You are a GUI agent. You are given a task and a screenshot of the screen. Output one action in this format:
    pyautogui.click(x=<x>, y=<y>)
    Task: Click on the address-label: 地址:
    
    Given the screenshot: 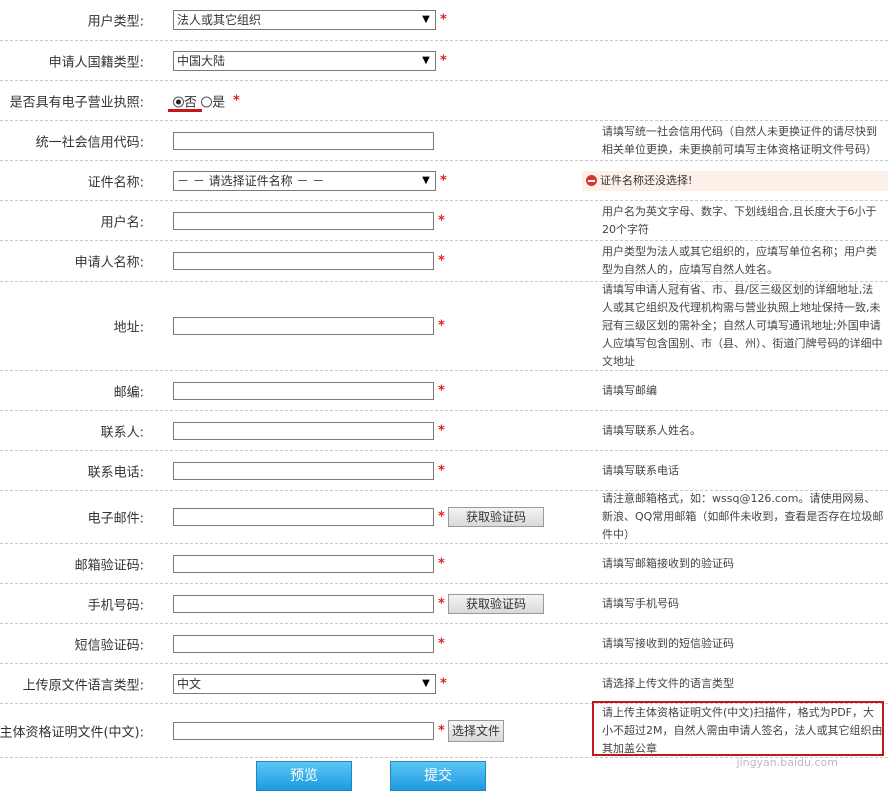 What is the action you would take?
    pyautogui.click(x=128, y=328)
    